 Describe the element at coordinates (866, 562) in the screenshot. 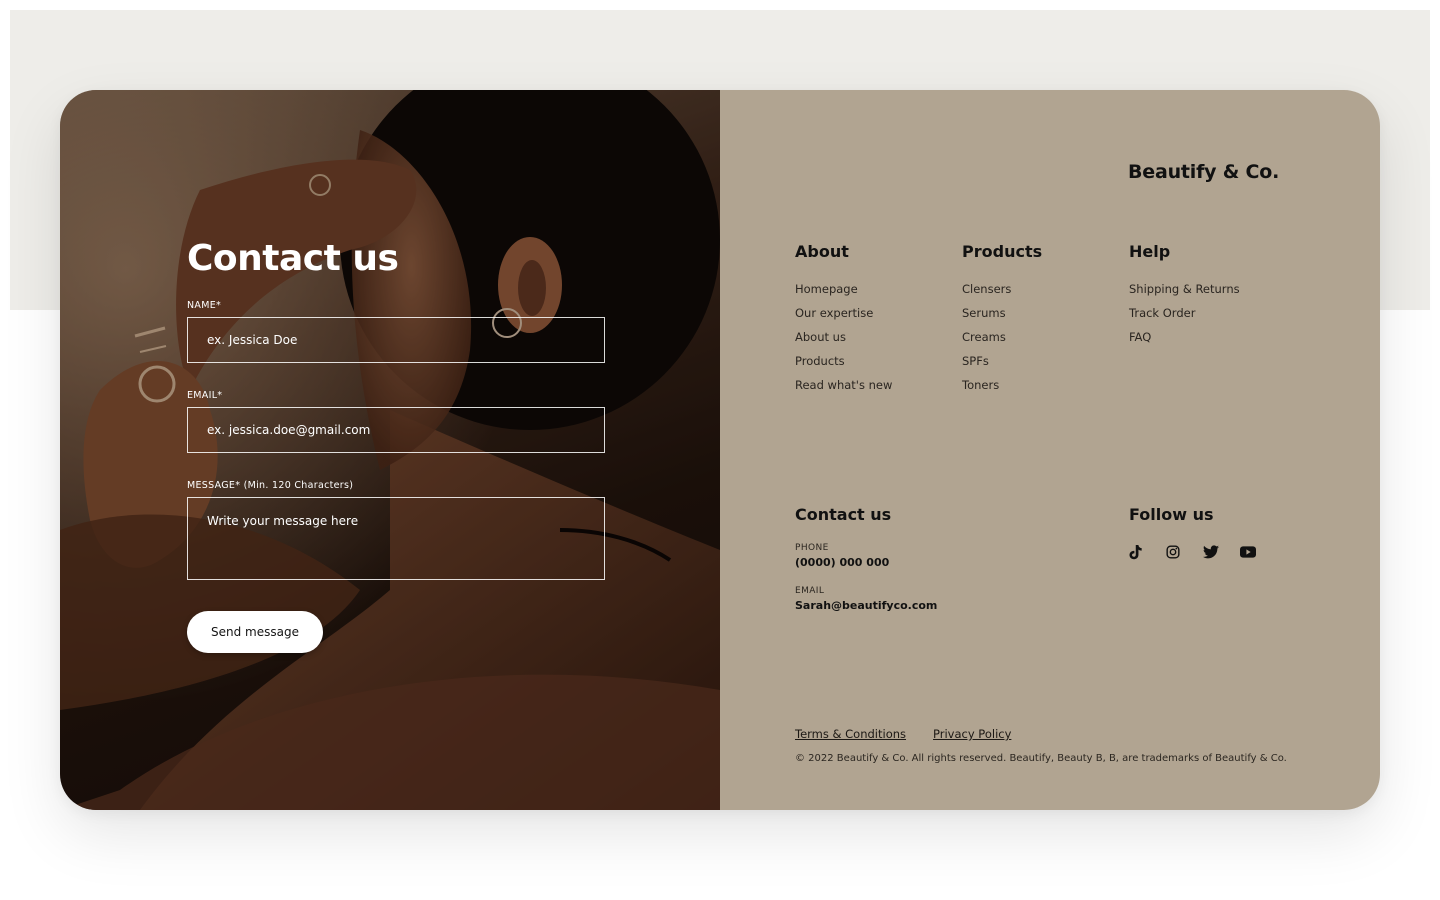

I see `phone-value: (0000) 000 000` at that location.